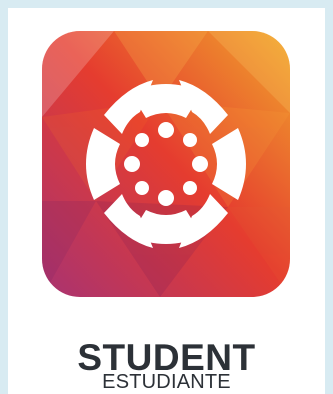 This screenshot has height=394, width=333. What do you see at coordinates (166, 382) in the screenshot?
I see `estudiante-label: ESTUDIANTE` at bounding box center [166, 382].